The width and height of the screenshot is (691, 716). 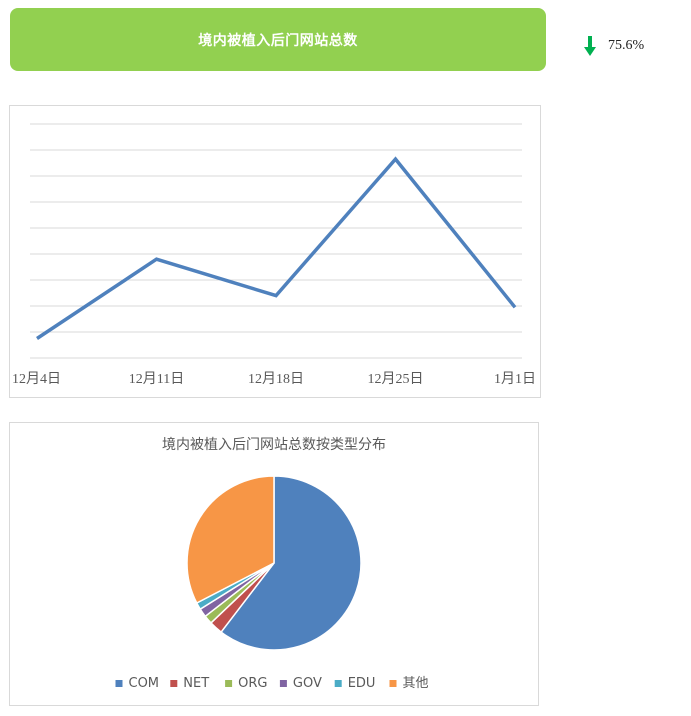 I want to click on legend-label: GOV, so click(x=307, y=683).